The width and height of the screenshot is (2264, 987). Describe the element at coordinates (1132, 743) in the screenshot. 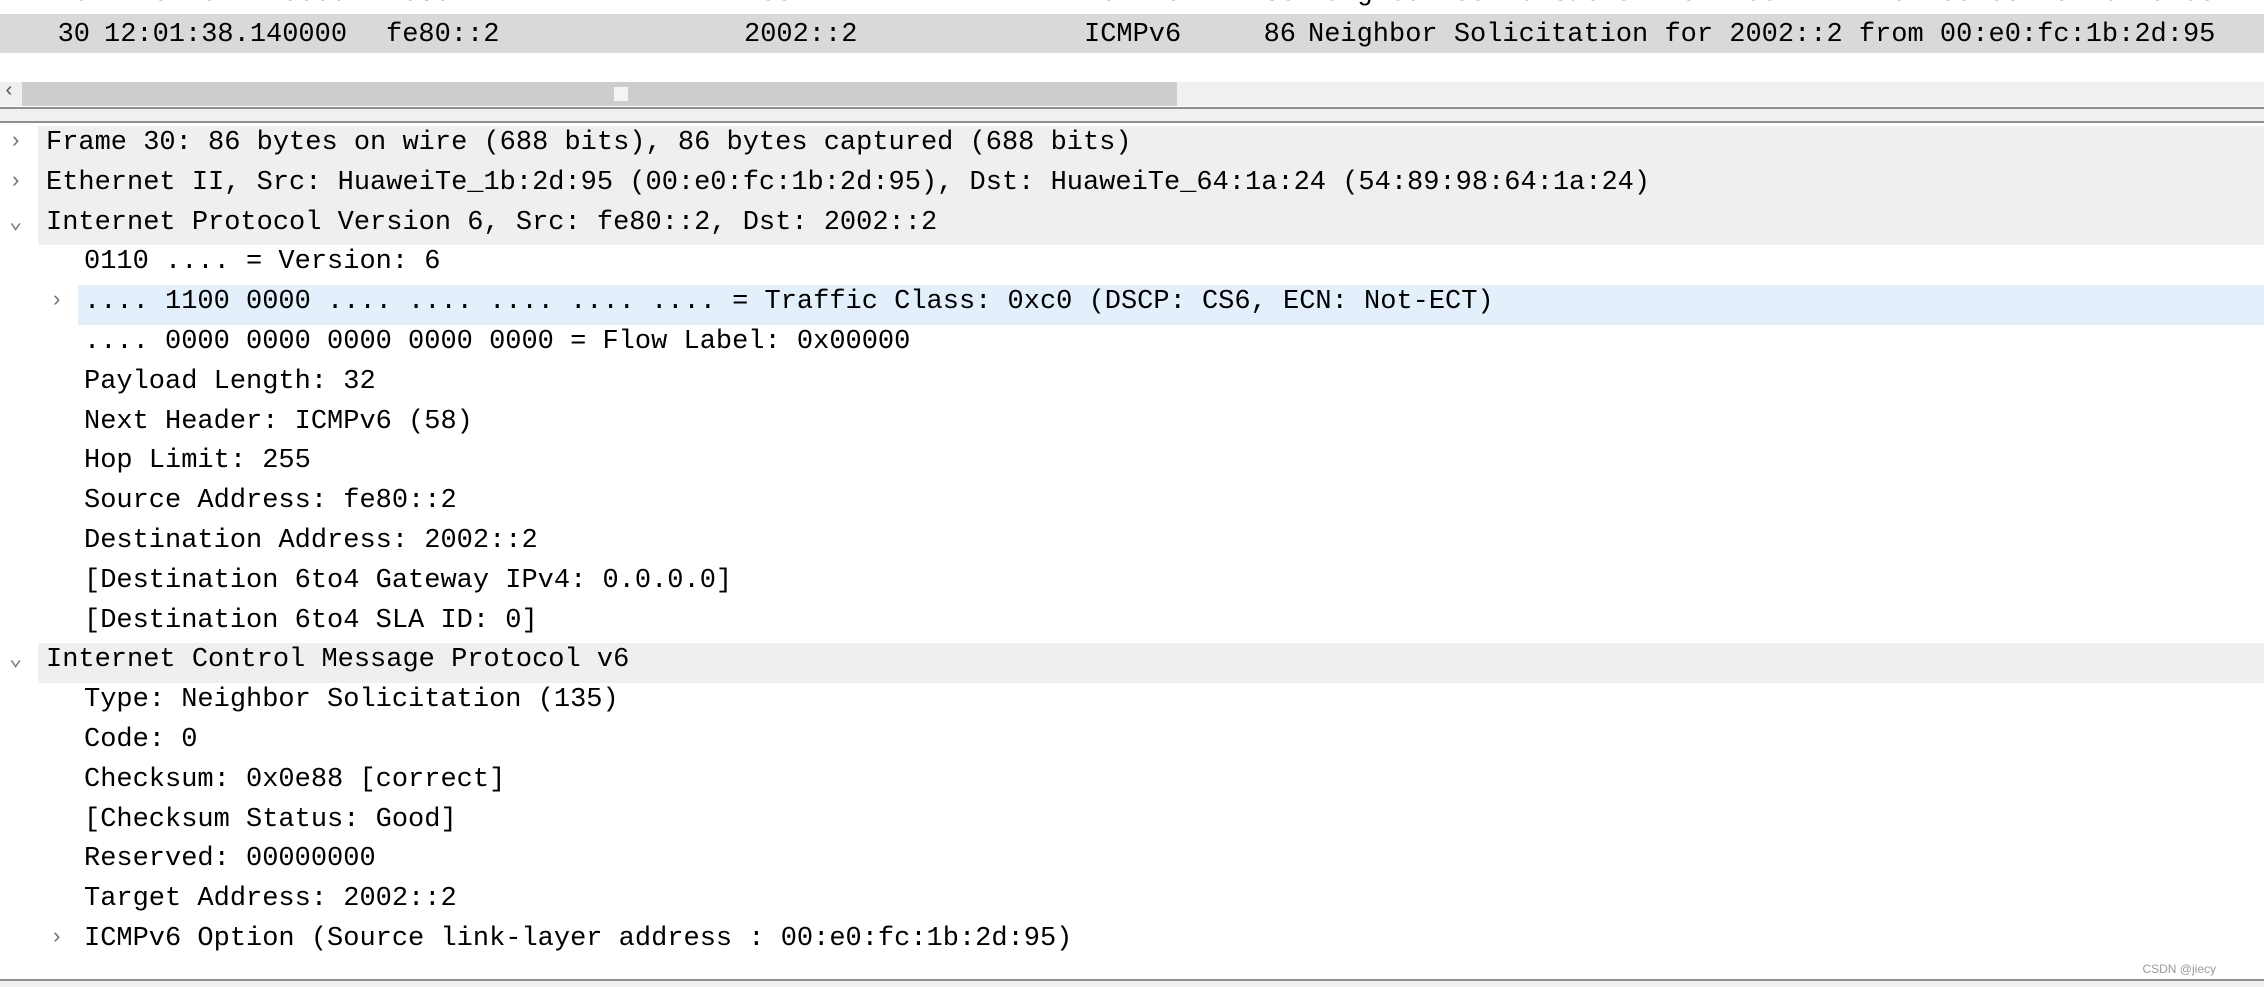

I see `tree-node-field: Code: 0` at that location.